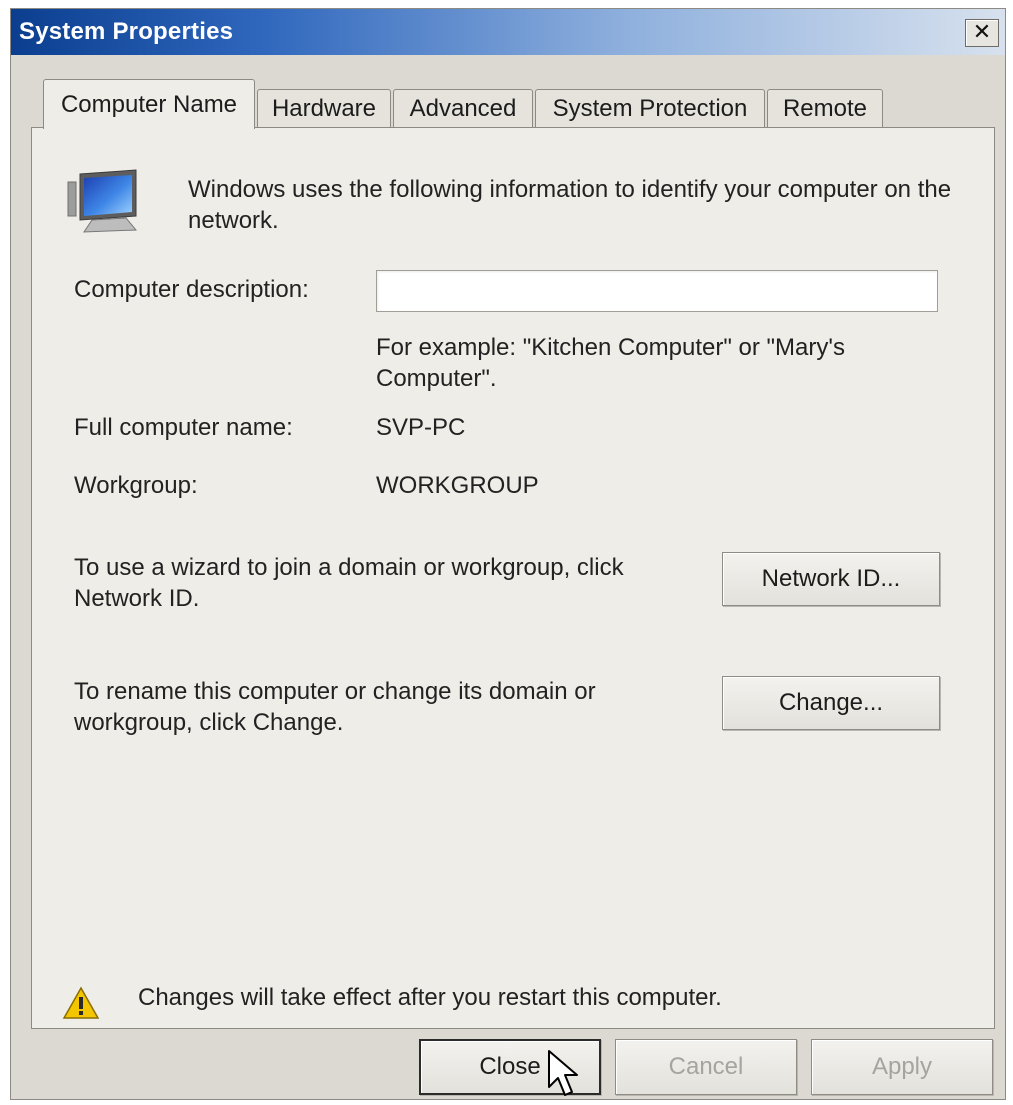 The height and width of the screenshot is (1105, 1013). What do you see at coordinates (183, 427) in the screenshot?
I see `full-computer-name-label: Full computer name:` at bounding box center [183, 427].